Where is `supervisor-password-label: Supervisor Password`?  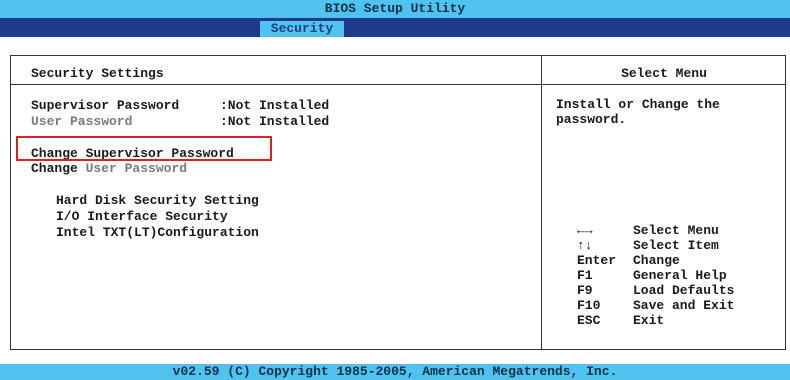 supervisor-password-label: Supervisor Password is located at coordinates (105, 105).